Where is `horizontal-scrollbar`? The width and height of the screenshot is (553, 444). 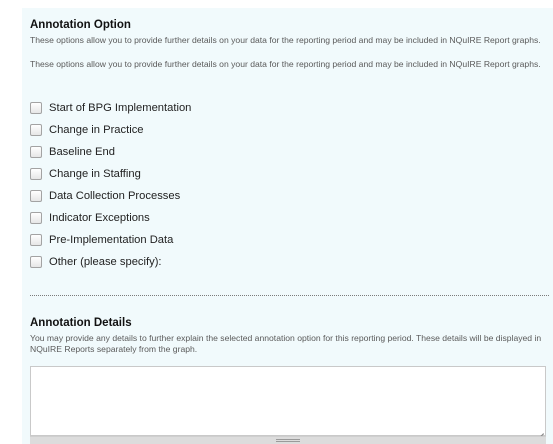
horizontal-scrollbar is located at coordinates (288, 440).